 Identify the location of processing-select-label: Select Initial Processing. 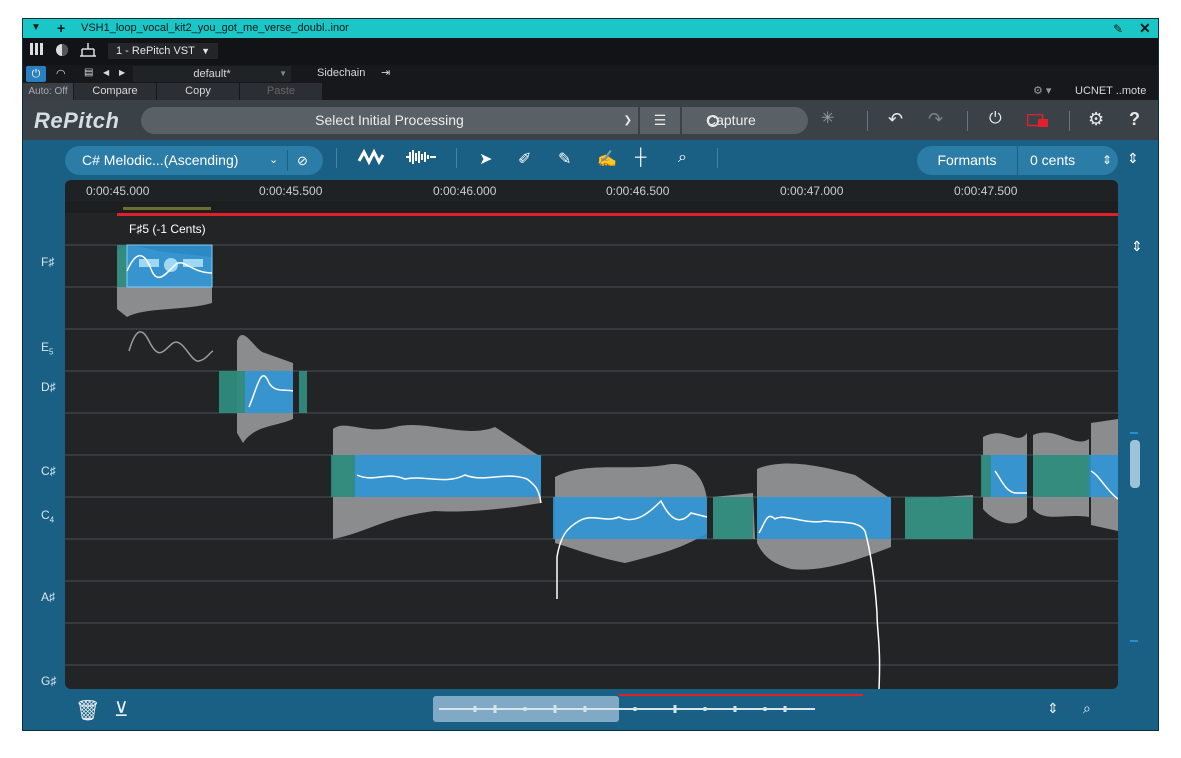
(389, 120).